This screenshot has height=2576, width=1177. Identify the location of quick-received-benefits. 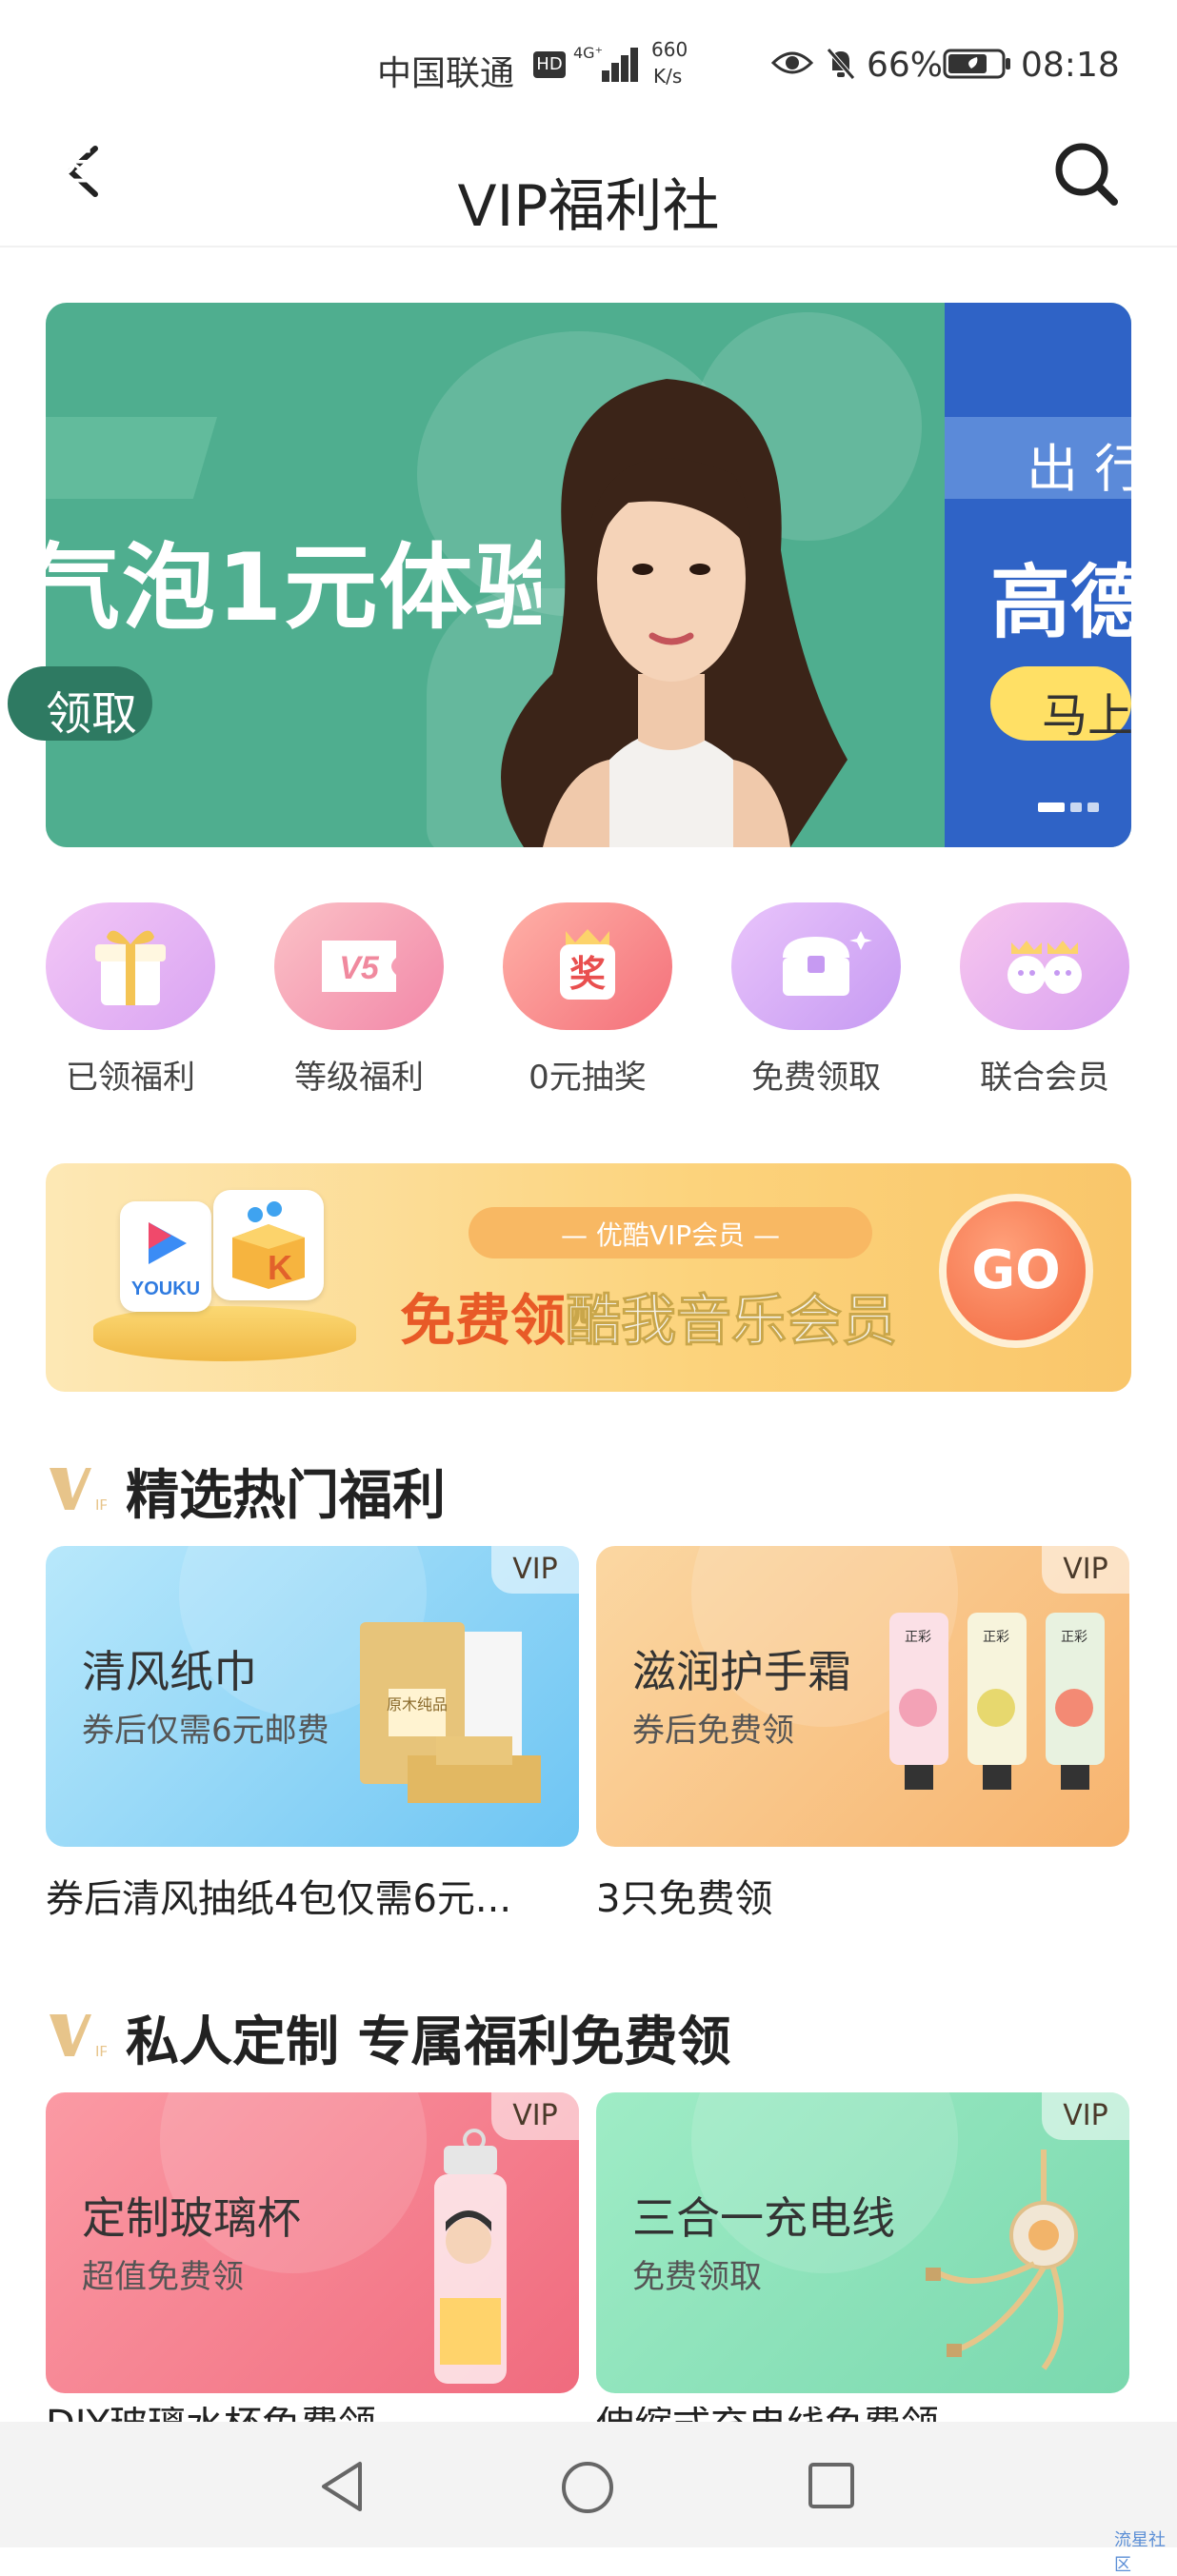
(130, 966).